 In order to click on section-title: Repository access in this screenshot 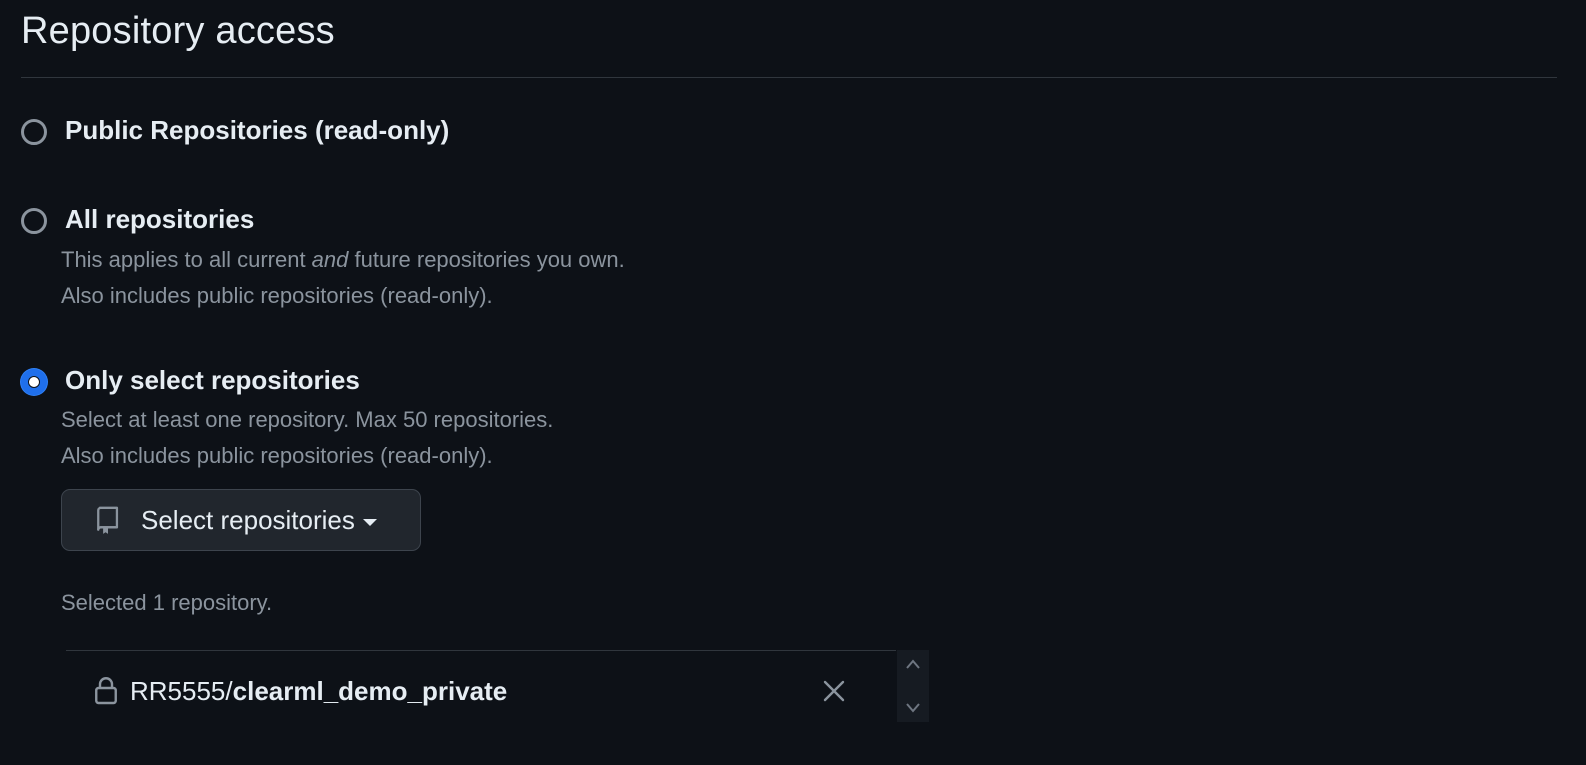, I will do `click(178, 31)`.